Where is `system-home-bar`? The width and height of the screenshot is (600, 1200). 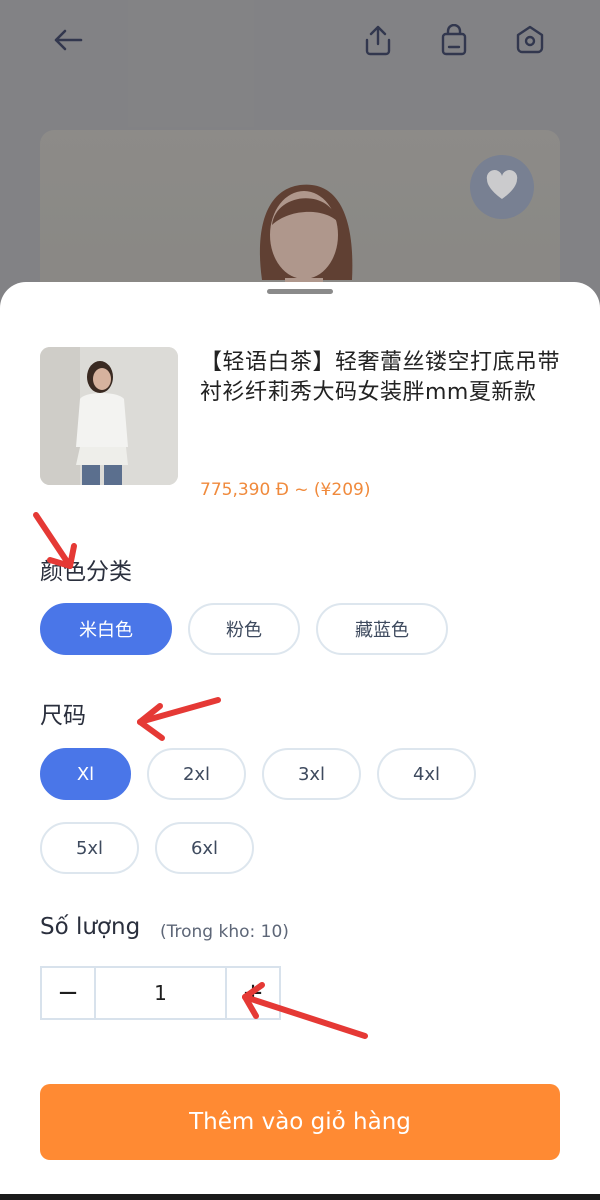 system-home-bar is located at coordinates (300, 1197).